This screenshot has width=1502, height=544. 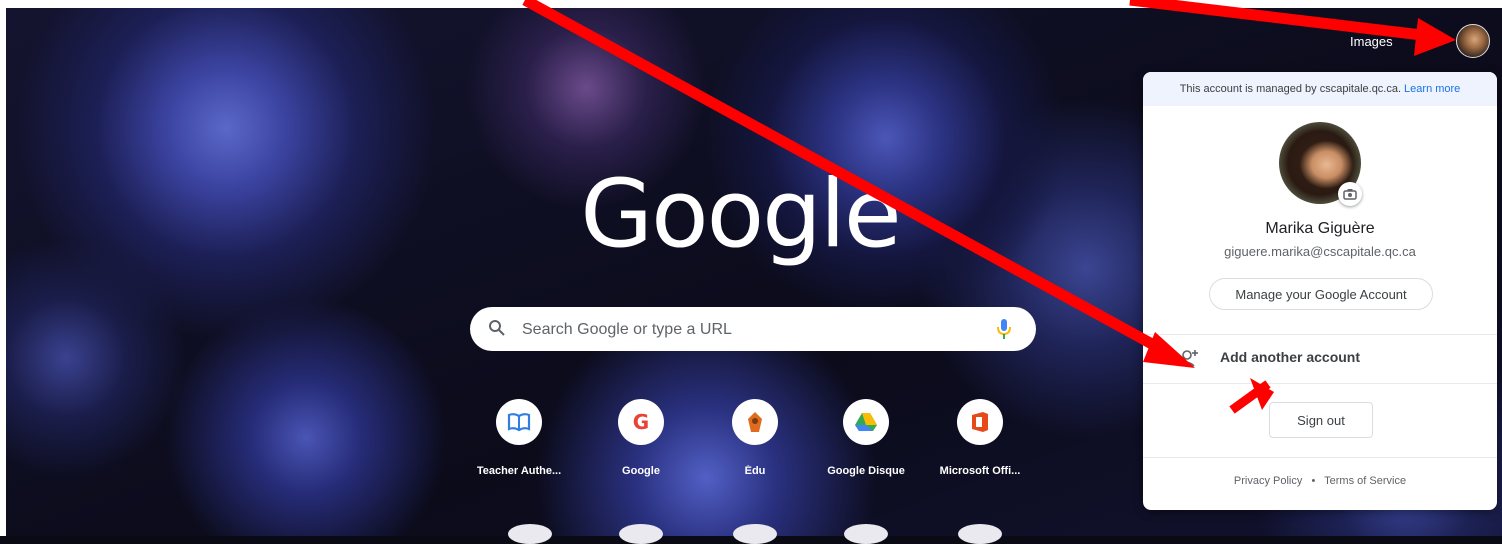 I want to click on account-name: Marika Giguère, so click(x=1320, y=228).